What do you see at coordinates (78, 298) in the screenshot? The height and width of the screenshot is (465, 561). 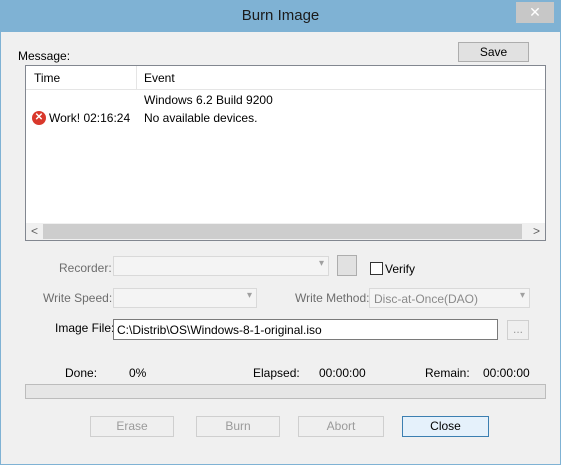 I see `write-speed-label: Write Speed:` at bounding box center [78, 298].